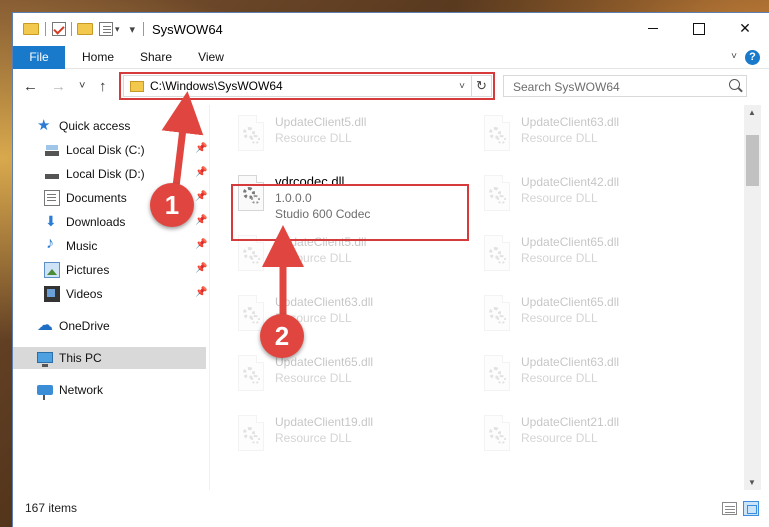  What do you see at coordinates (133, 29) in the screenshot?
I see `customize-toolbar-icon: ▾` at bounding box center [133, 29].